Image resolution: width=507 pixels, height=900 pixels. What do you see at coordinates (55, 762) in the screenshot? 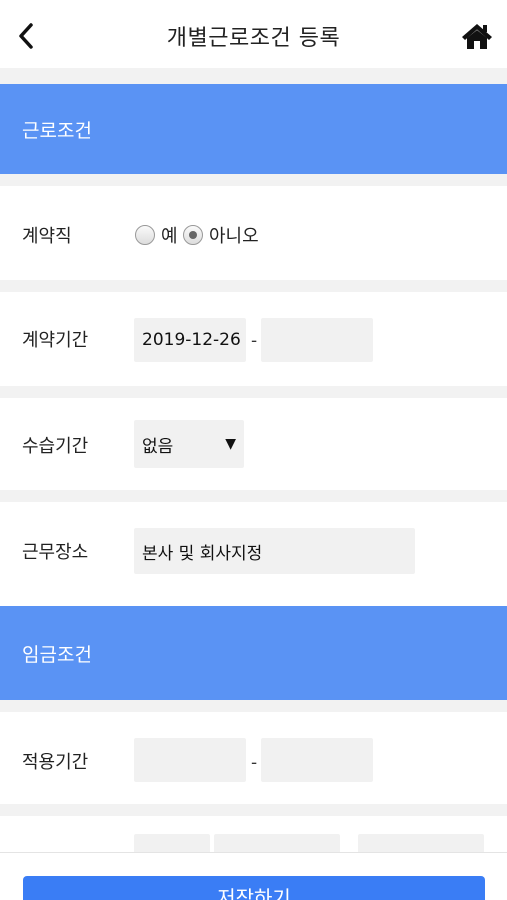
I see `apply-period-label: 적용기간` at bounding box center [55, 762].